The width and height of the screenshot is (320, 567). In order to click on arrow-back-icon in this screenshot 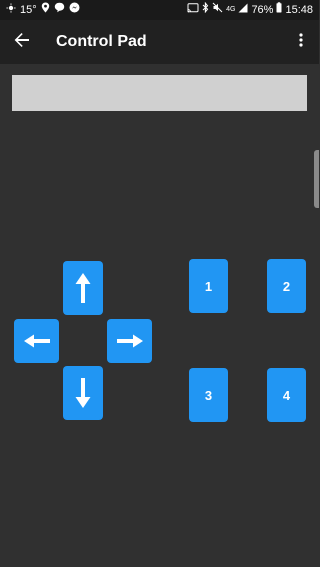, I will do `click(22, 42)`.